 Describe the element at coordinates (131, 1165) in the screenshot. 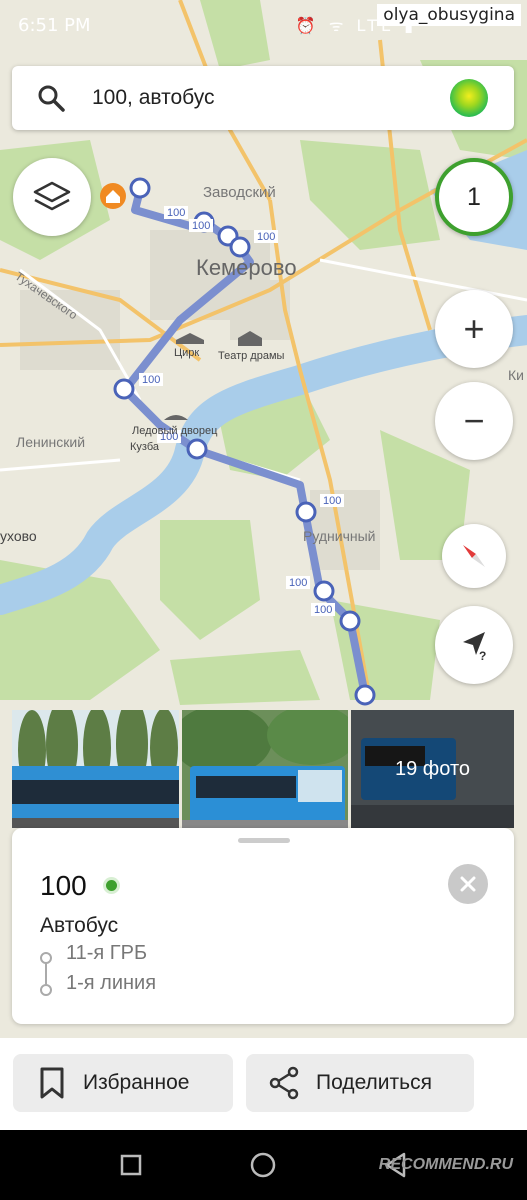

I see `recents-icon` at that location.